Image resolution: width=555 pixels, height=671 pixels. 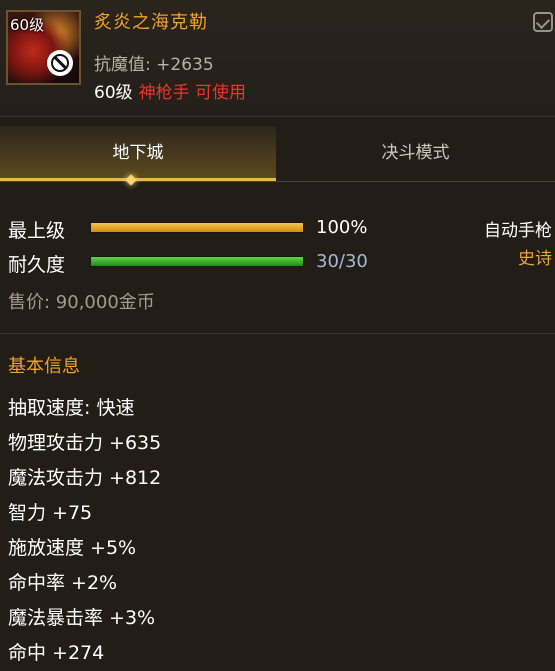 I want to click on attribute-line: 命中率 +2%, so click(x=63, y=583).